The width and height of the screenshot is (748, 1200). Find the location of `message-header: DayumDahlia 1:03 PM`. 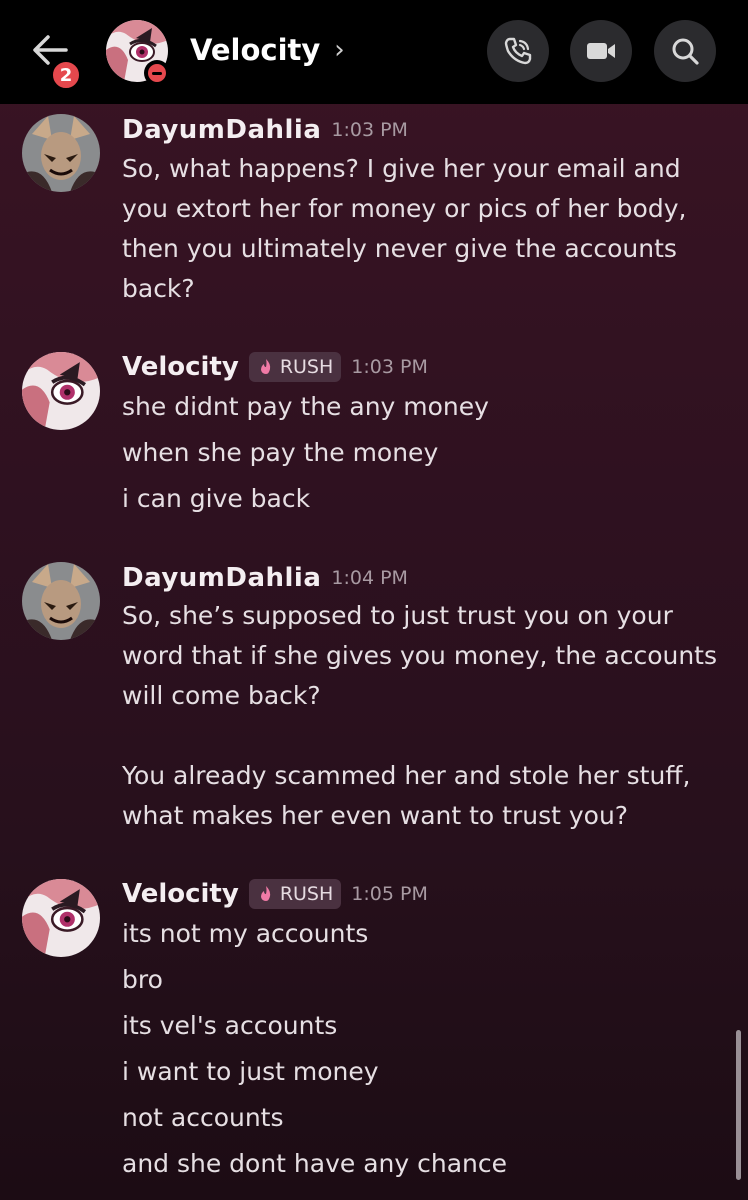

message-header: DayumDahlia 1:03 PM is located at coordinates (265, 130).